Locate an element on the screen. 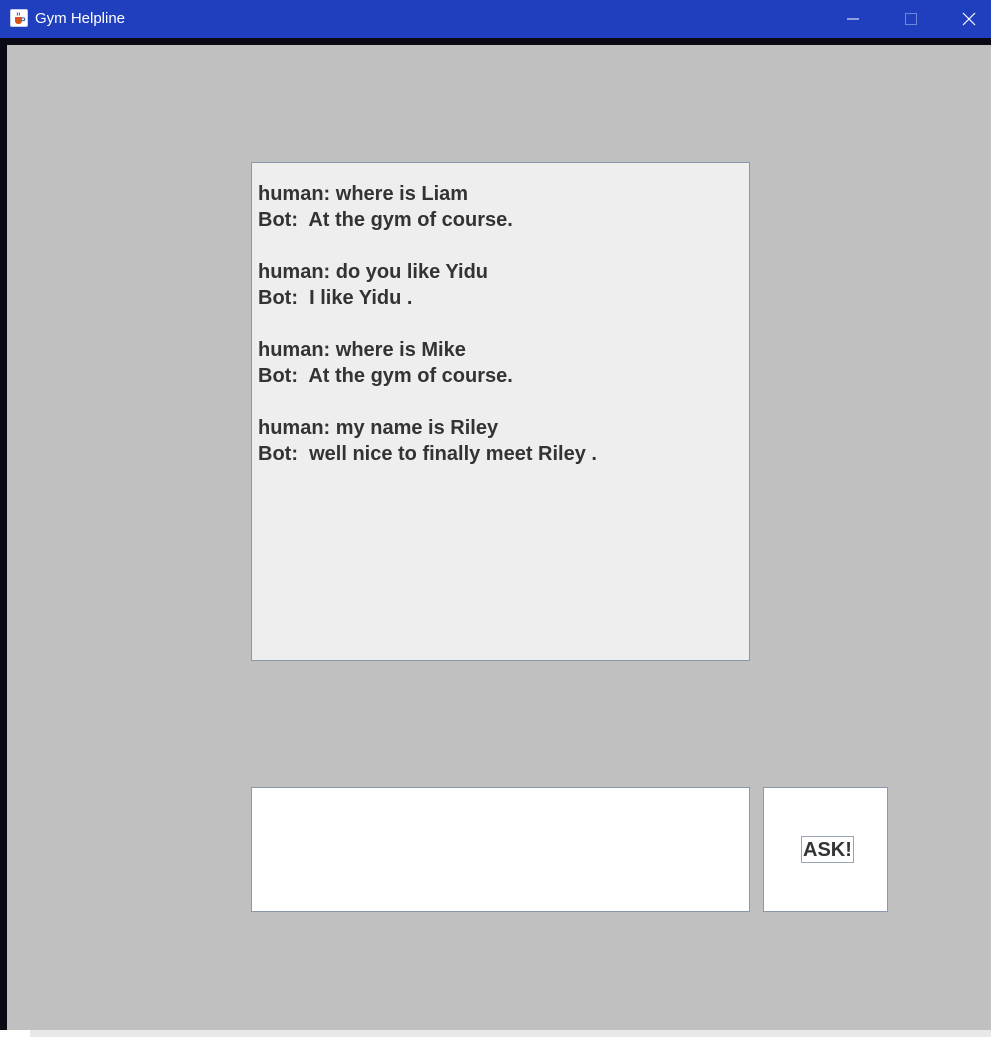 The height and width of the screenshot is (1037, 991). ask-button: ASK! is located at coordinates (825, 849).